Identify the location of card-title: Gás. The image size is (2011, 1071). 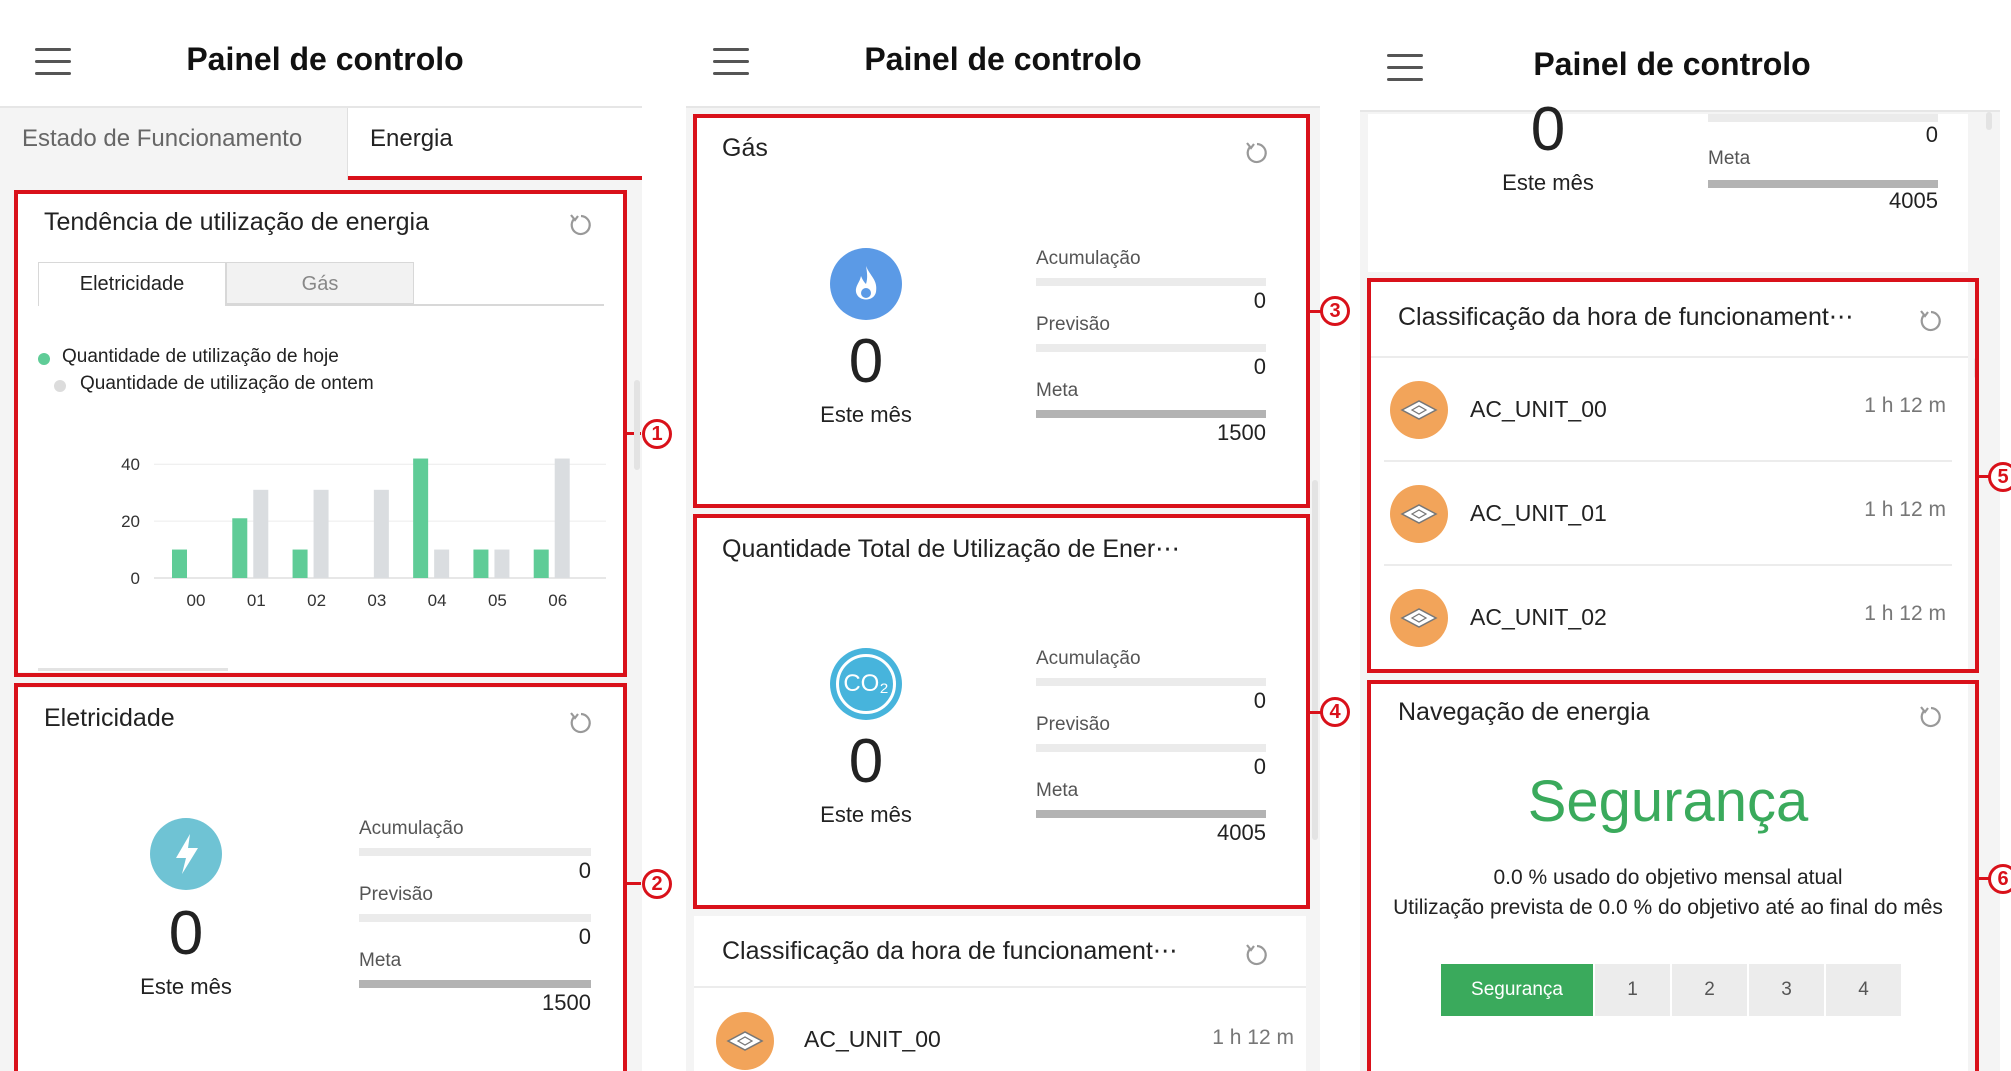
(745, 148).